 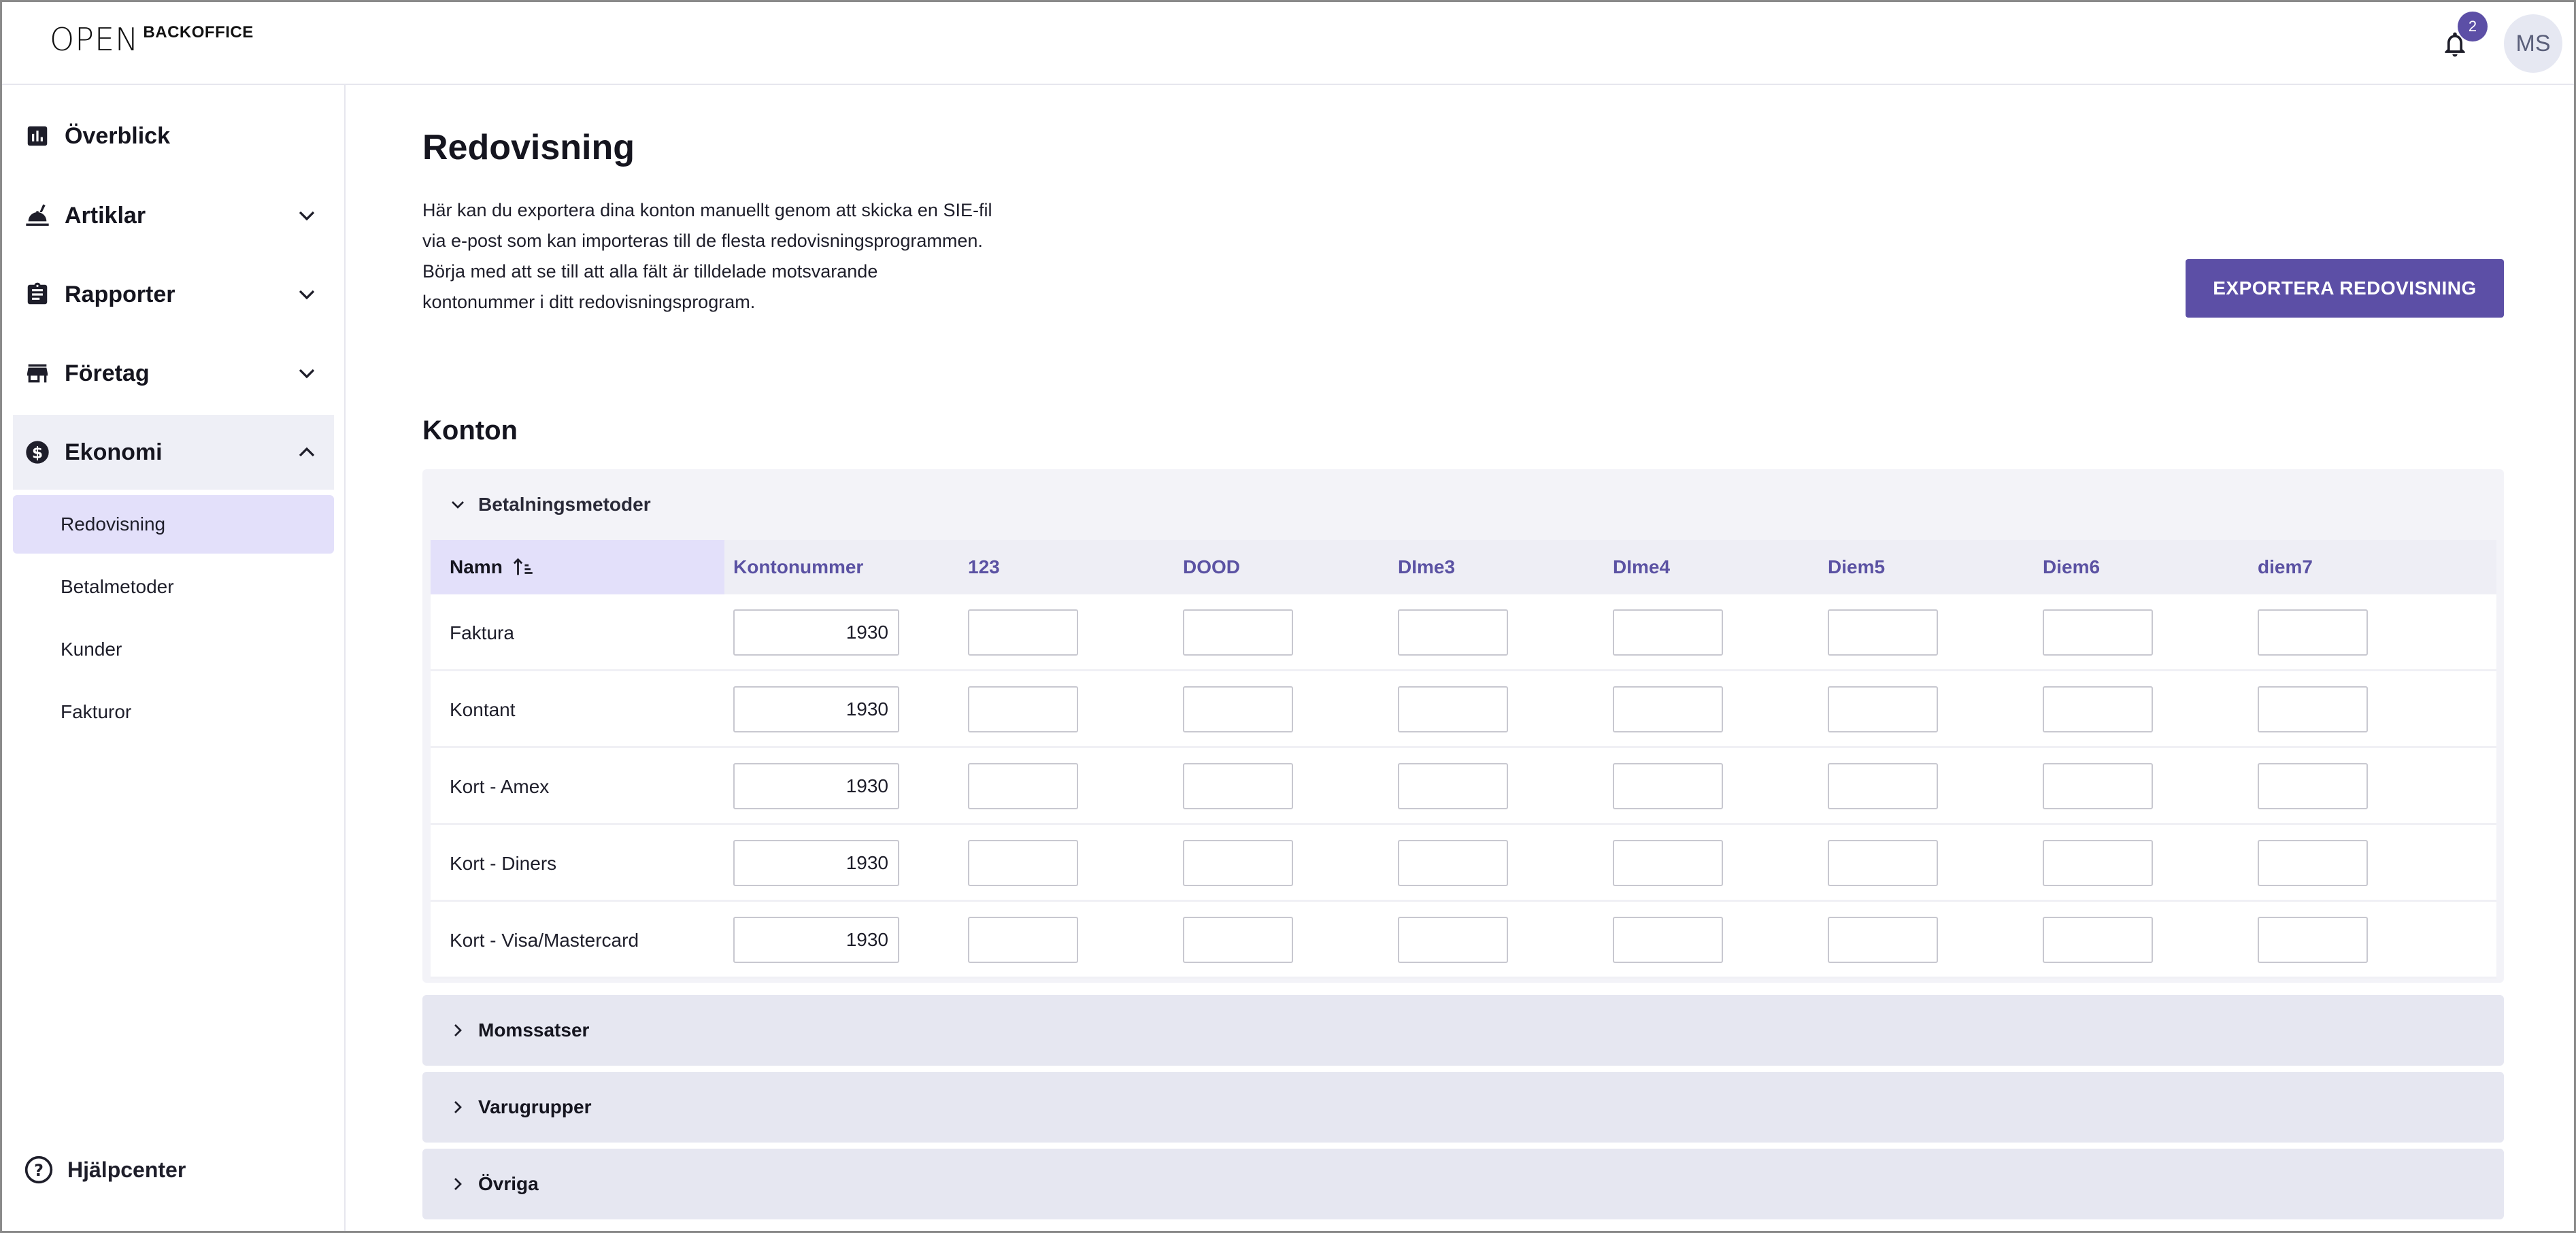 I want to click on chevron-up-icon, so click(x=307, y=452).